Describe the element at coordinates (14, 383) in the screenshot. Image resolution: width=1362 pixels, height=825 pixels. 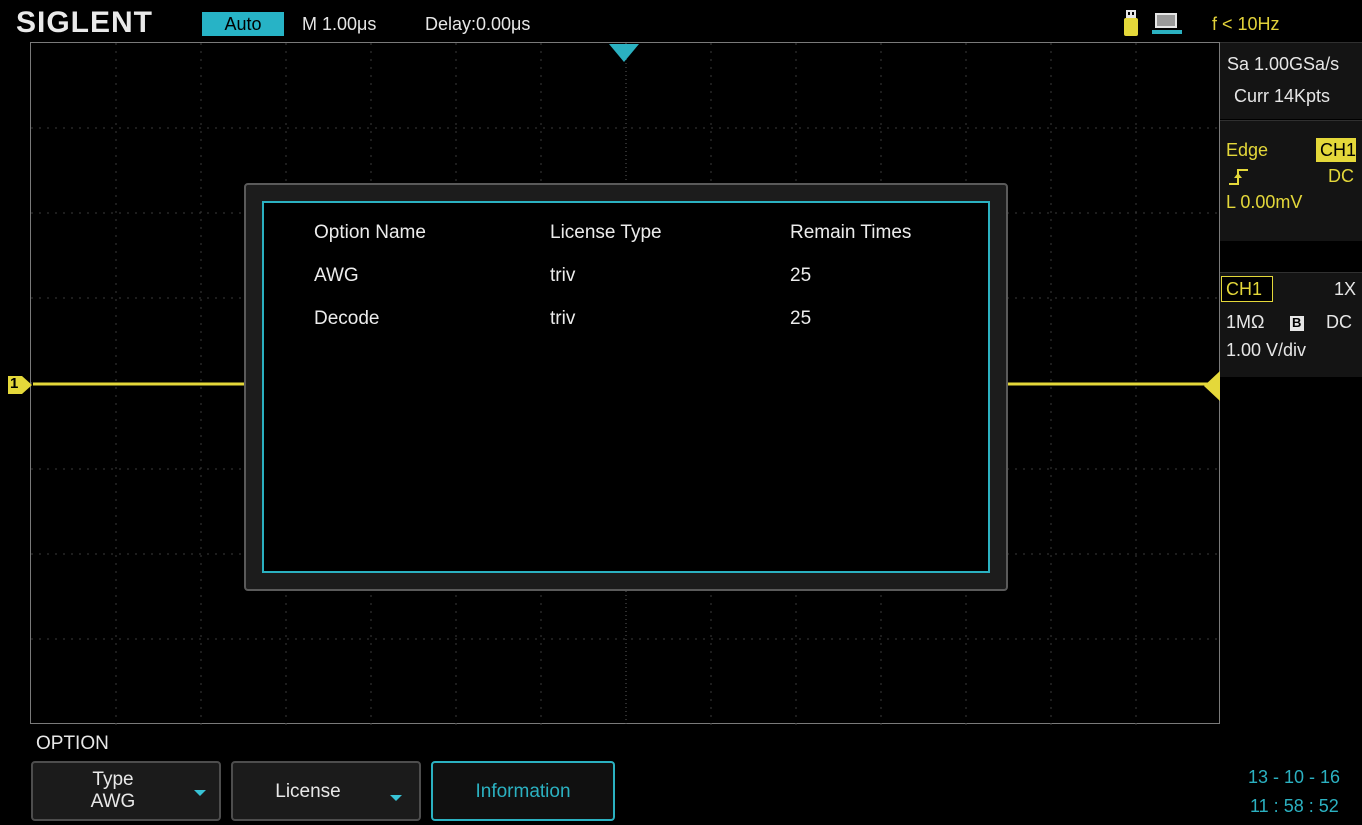
I see `ch1-offset-label: 1` at that location.